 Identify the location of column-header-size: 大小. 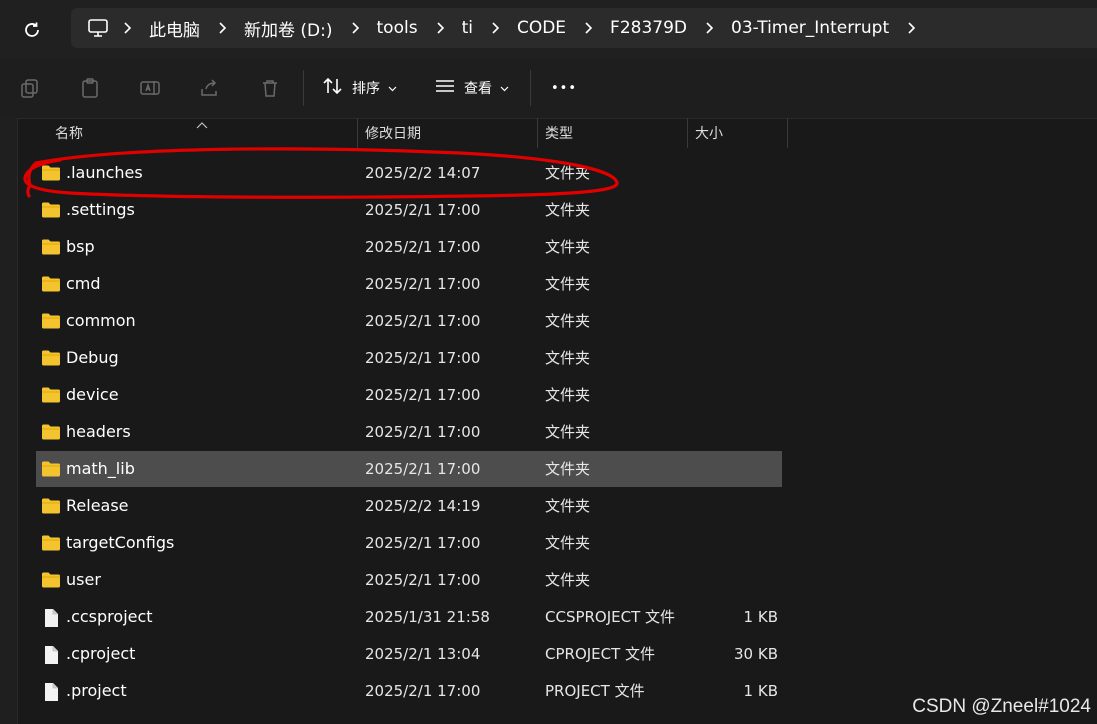
(740, 133).